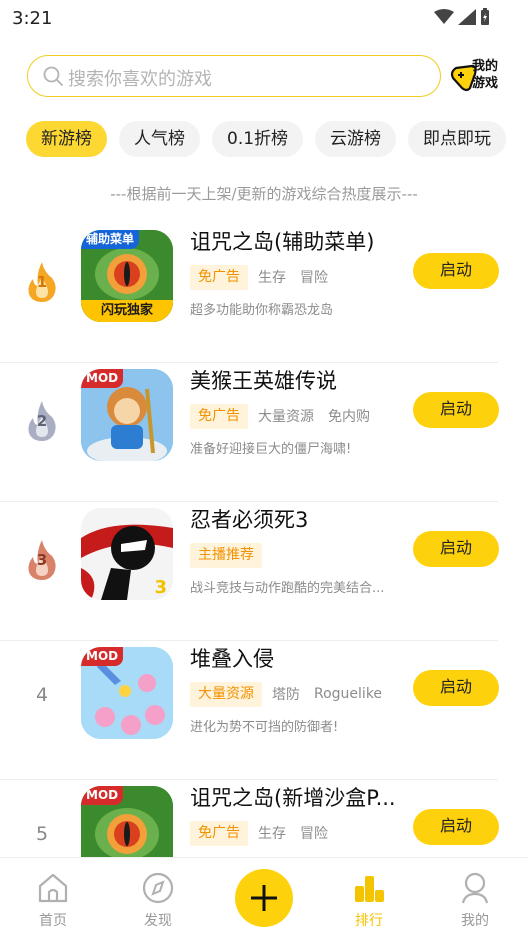 This screenshot has width=528, height=939. I want to click on highlight-tag: 大量资源, so click(226, 694).